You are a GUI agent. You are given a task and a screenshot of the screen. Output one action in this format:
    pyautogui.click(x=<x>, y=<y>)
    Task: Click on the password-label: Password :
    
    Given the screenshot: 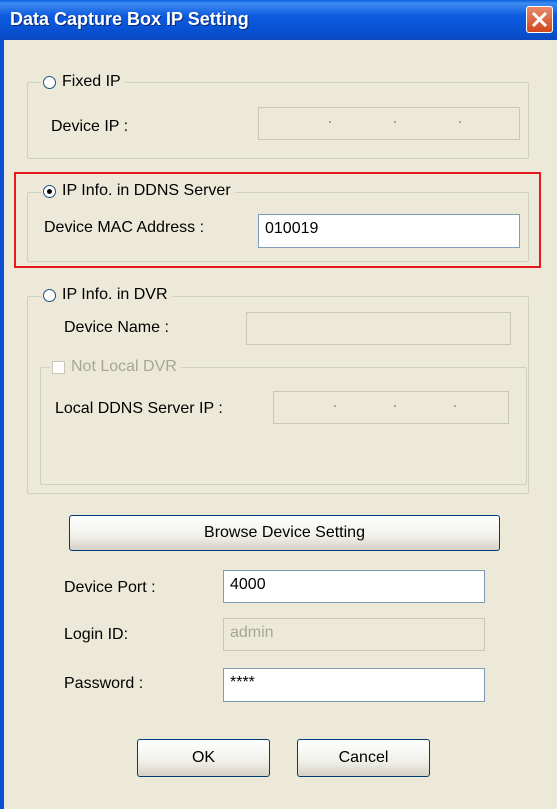 What is the action you would take?
    pyautogui.click(x=104, y=683)
    